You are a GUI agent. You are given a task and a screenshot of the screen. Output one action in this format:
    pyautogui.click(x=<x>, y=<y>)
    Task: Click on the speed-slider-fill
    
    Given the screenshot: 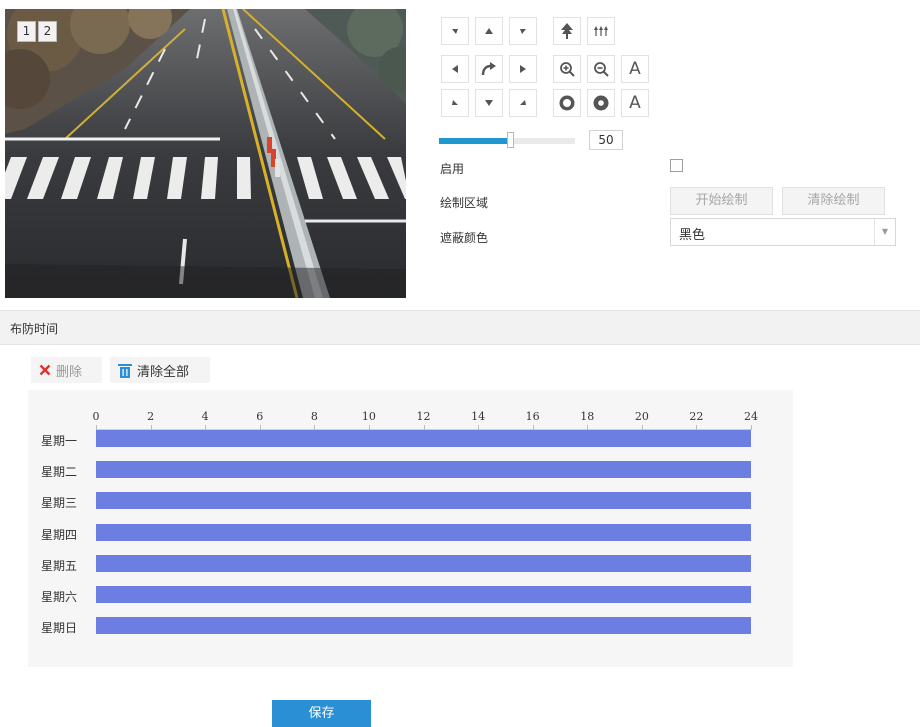 What is the action you would take?
    pyautogui.click(x=473, y=141)
    